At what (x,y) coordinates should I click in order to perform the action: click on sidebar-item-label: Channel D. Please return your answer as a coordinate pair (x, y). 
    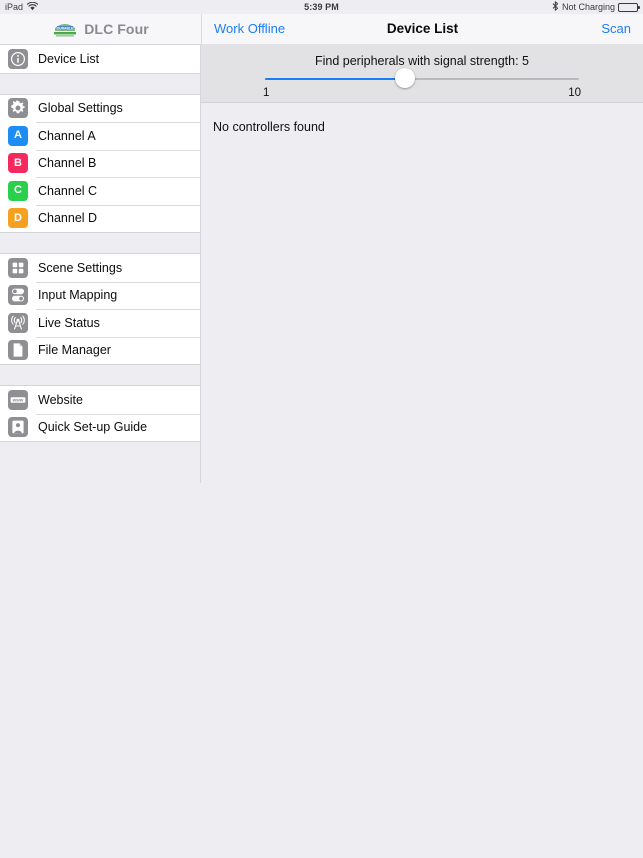
    Looking at the image, I should click on (68, 218).